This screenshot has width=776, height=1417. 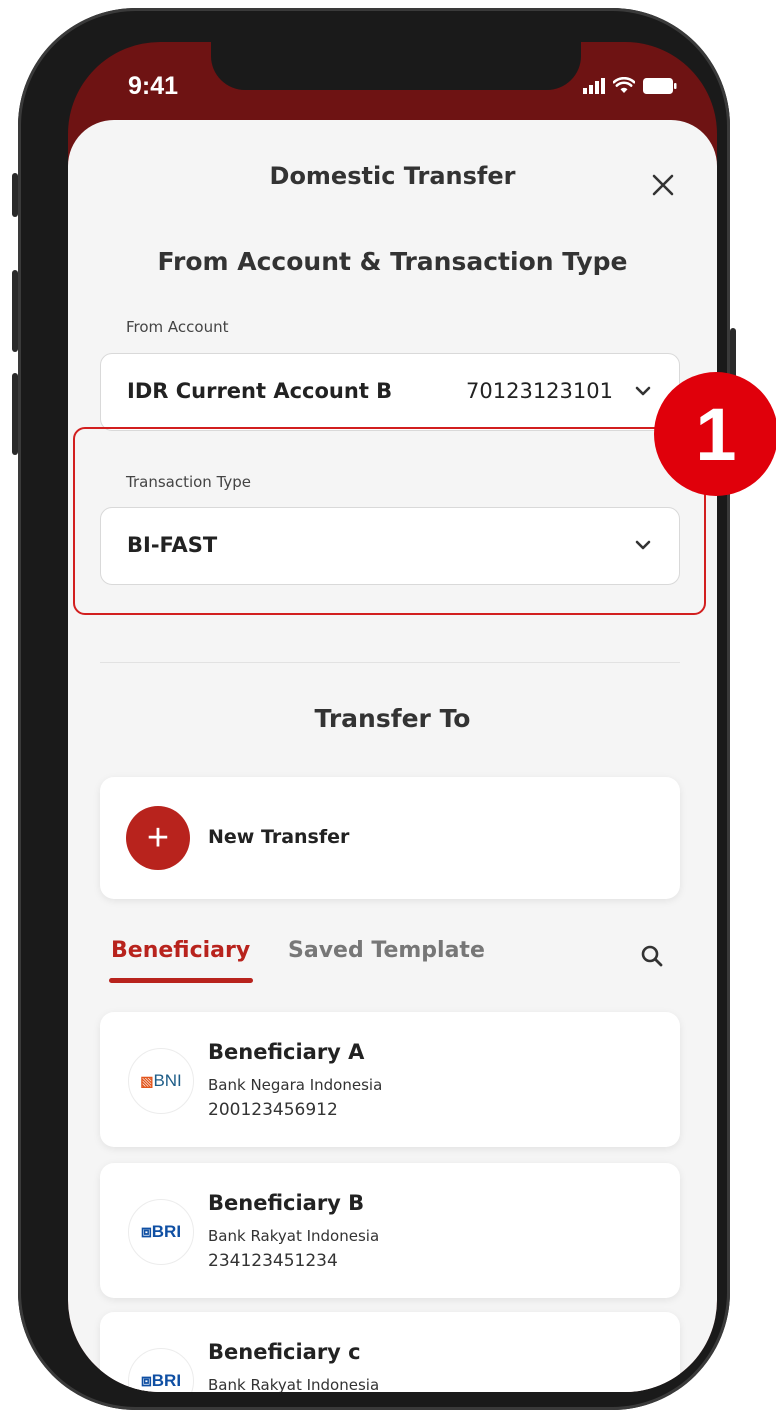 I want to click on close-button, so click(x=663, y=185).